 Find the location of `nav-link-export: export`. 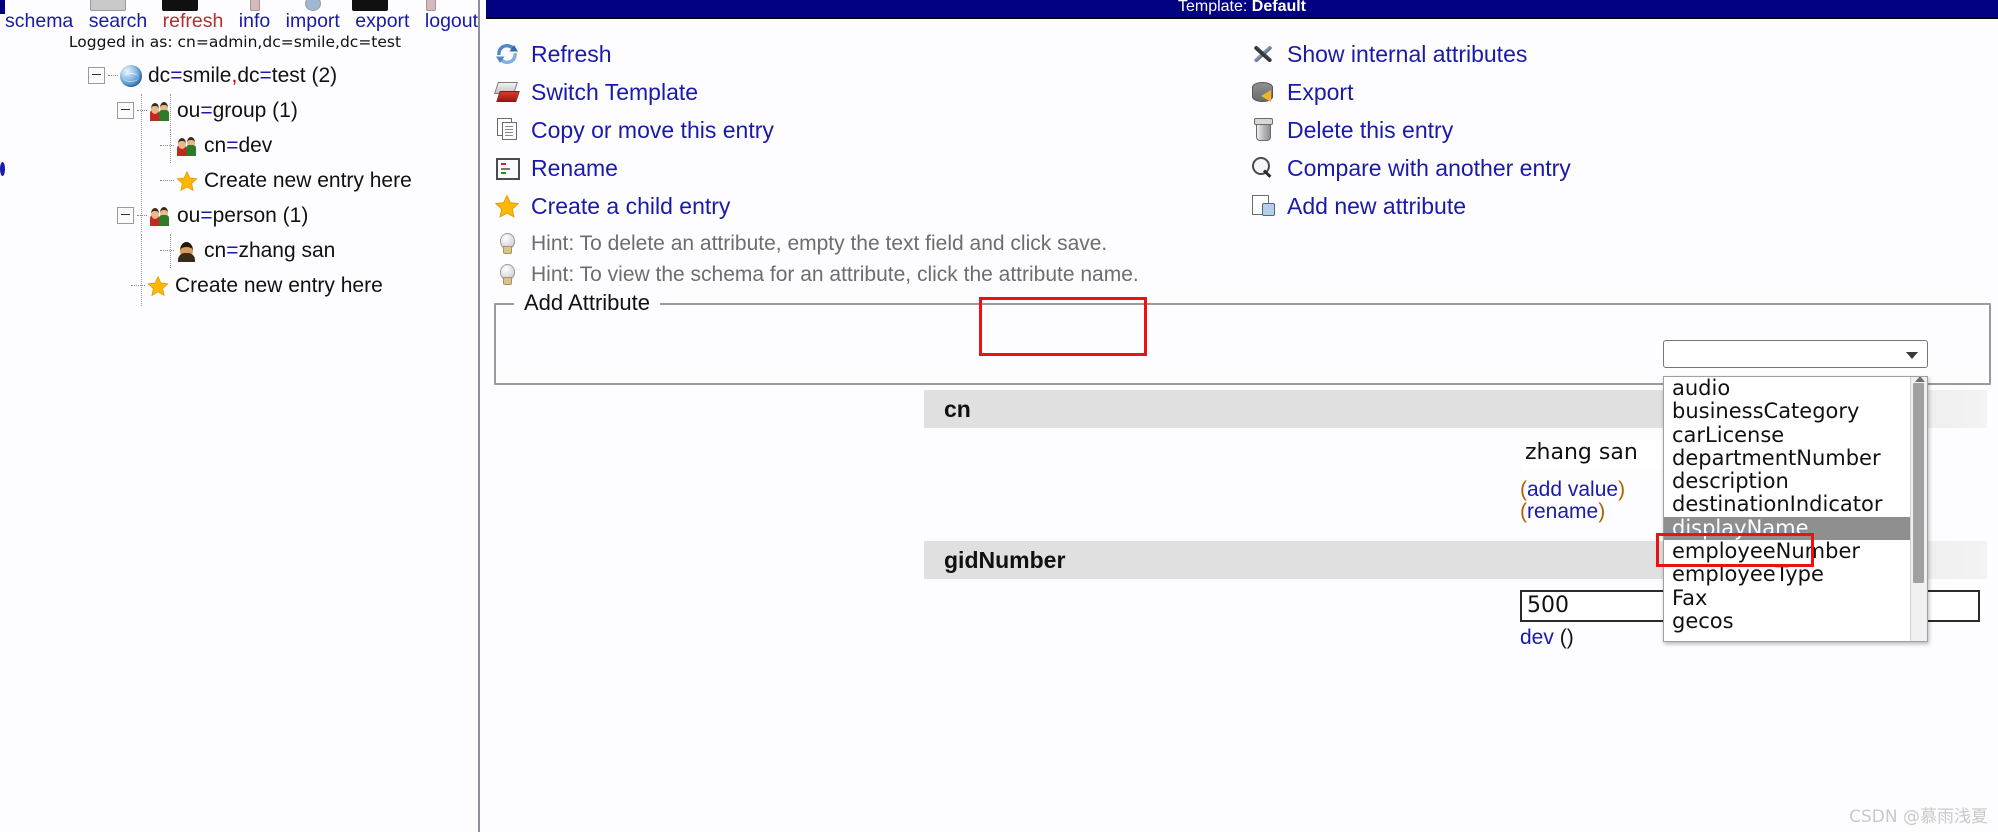

nav-link-export: export is located at coordinates (382, 21).